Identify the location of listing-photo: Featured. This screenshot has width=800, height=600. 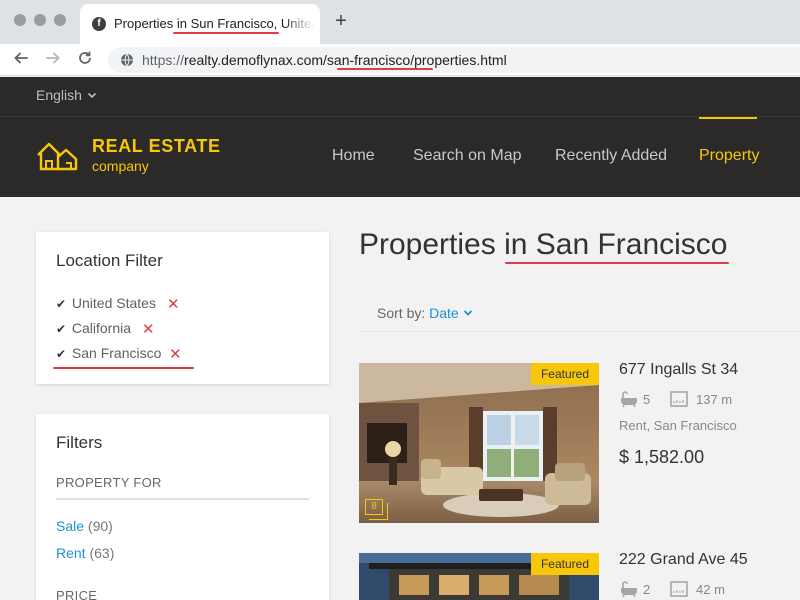
(479, 576).